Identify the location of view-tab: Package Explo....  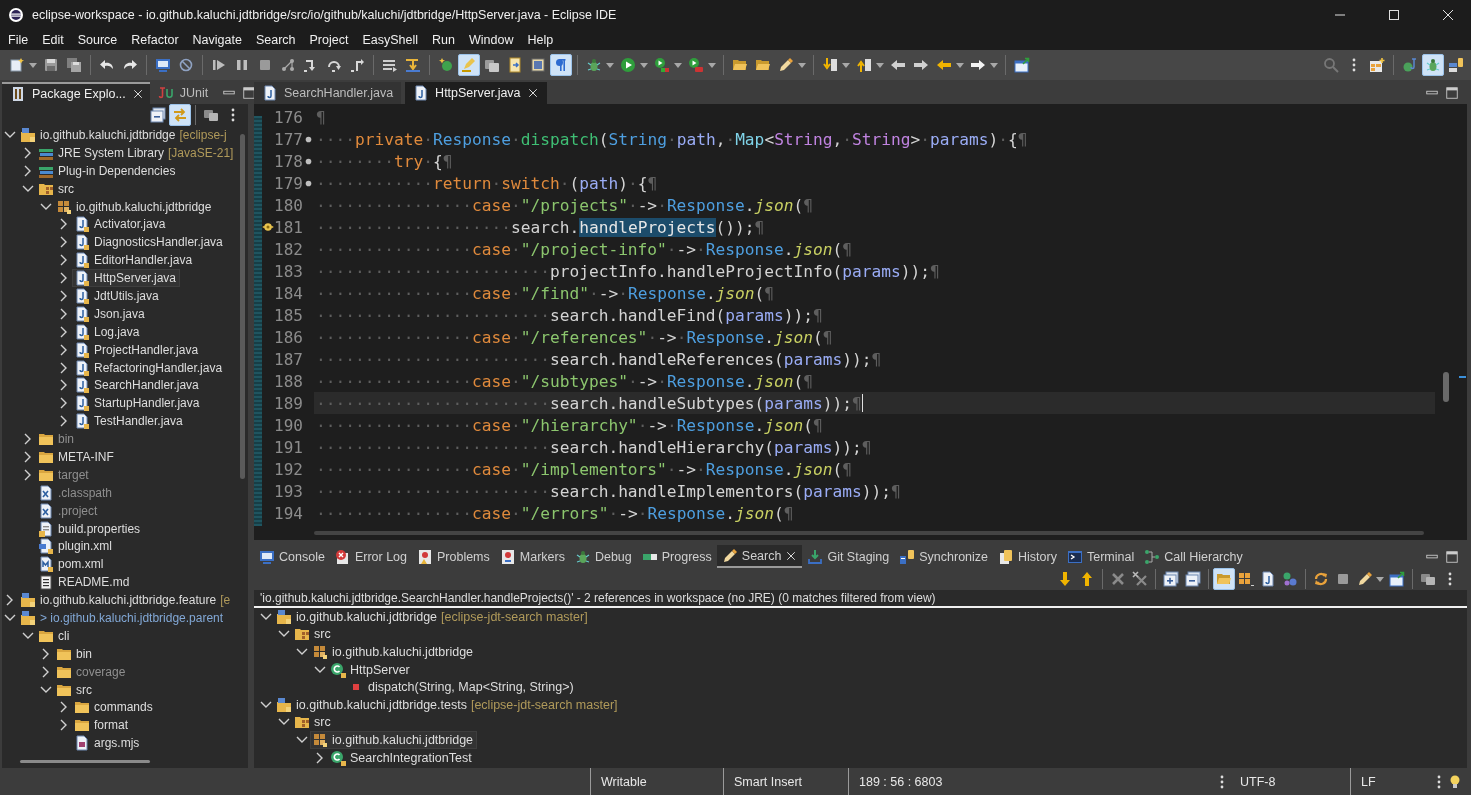
(76, 93).